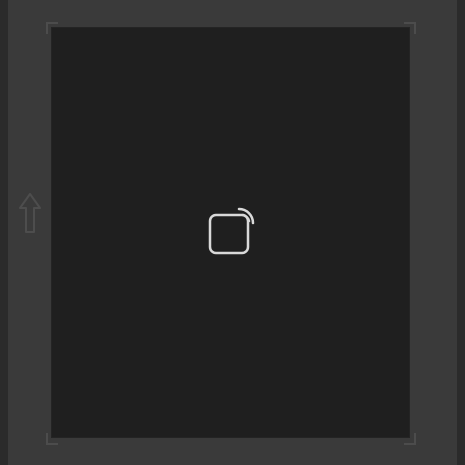 Image resolution: width=465 pixels, height=465 pixels. Describe the element at coordinates (4, 232) in the screenshot. I see `left-edge-band` at that location.